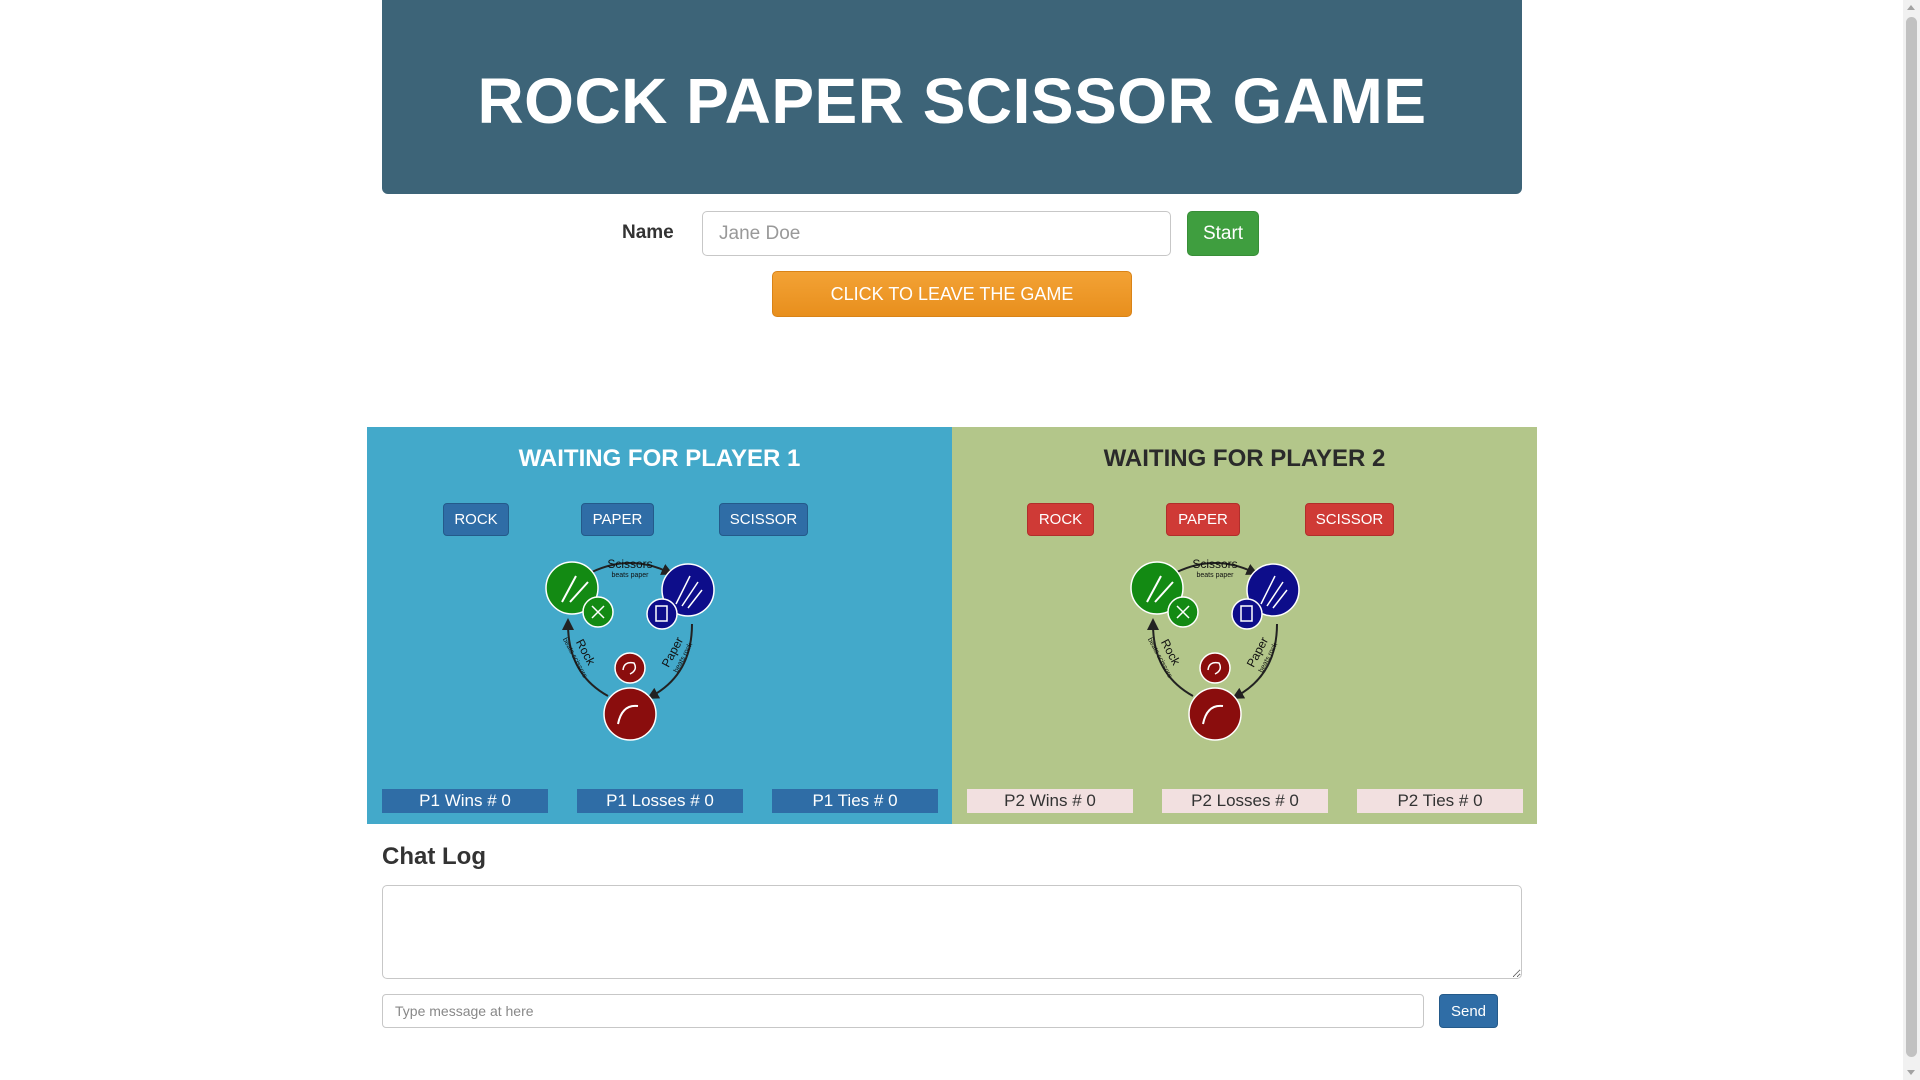 This screenshot has width=1920, height=1080. Describe the element at coordinates (1245, 801) in the screenshot. I see `player2-losses: P2 Losses # 0` at that location.